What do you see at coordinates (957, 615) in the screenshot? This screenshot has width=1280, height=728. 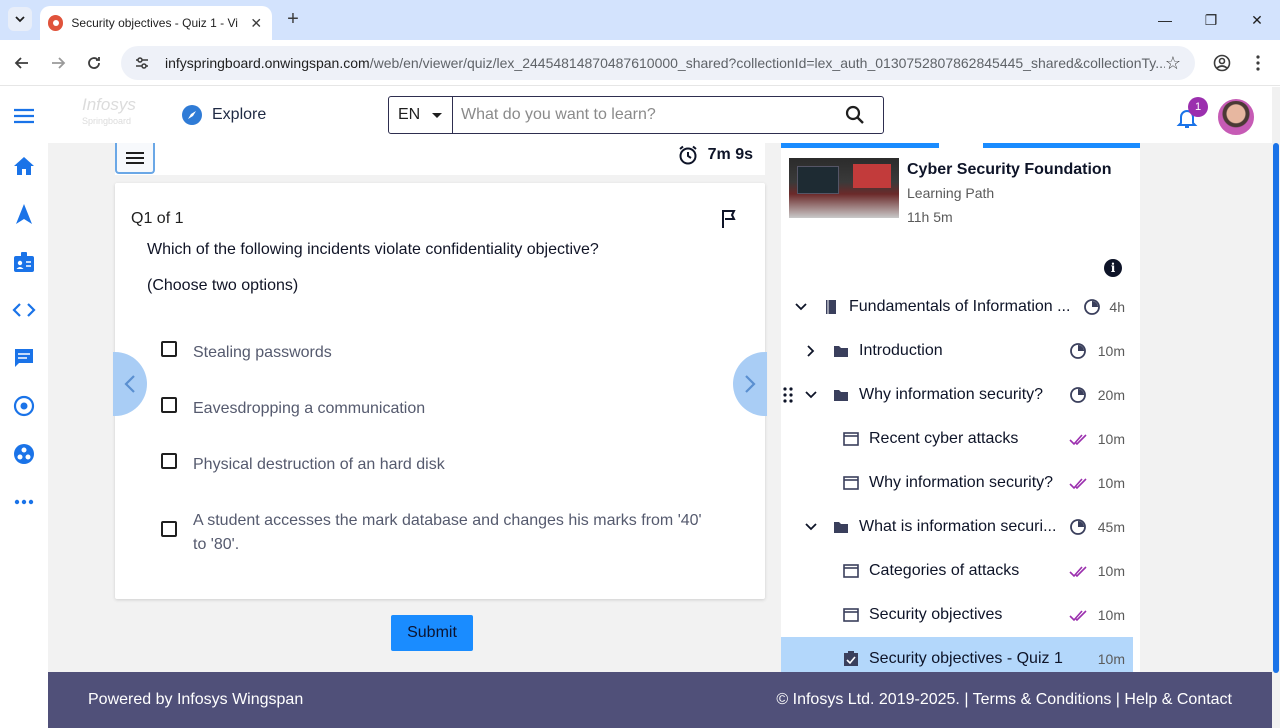 I see `toc-item: Security objectives 10m` at bounding box center [957, 615].